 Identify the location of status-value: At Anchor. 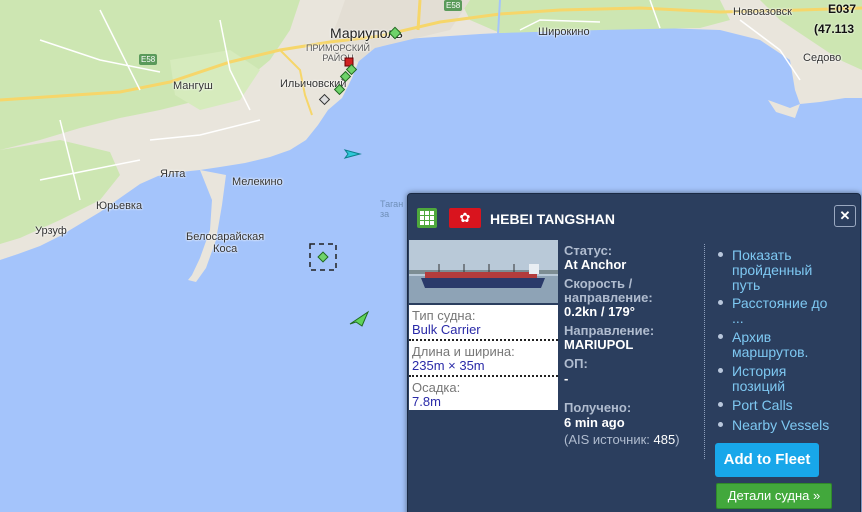
(595, 264).